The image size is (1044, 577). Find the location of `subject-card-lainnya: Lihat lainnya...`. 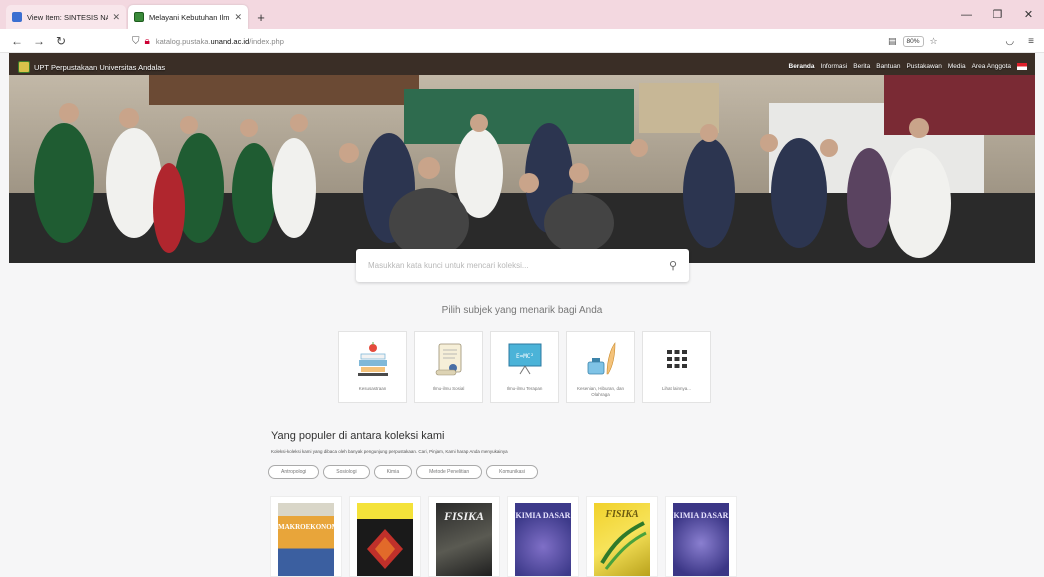

subject-card-lainnya: Lihat lainnya... is located at coordinates (676, 367).